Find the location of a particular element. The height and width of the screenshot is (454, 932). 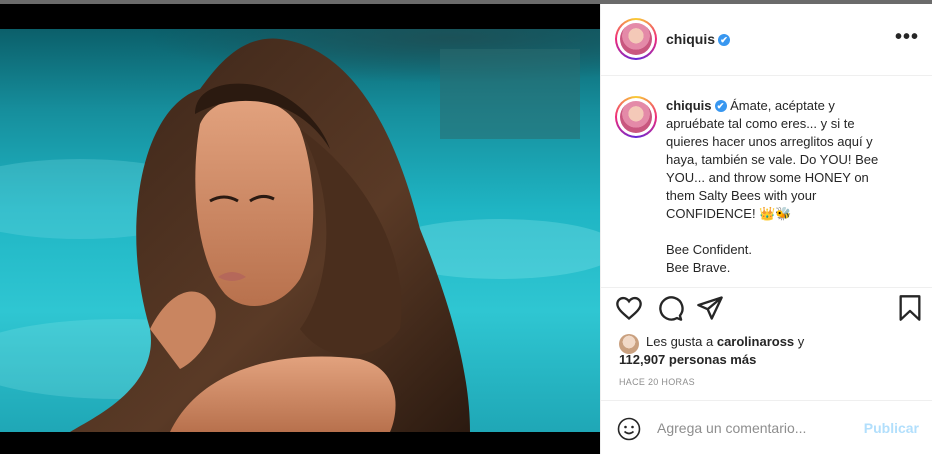

username-link: chiquis ✔ is located at coordinates (698, 39).